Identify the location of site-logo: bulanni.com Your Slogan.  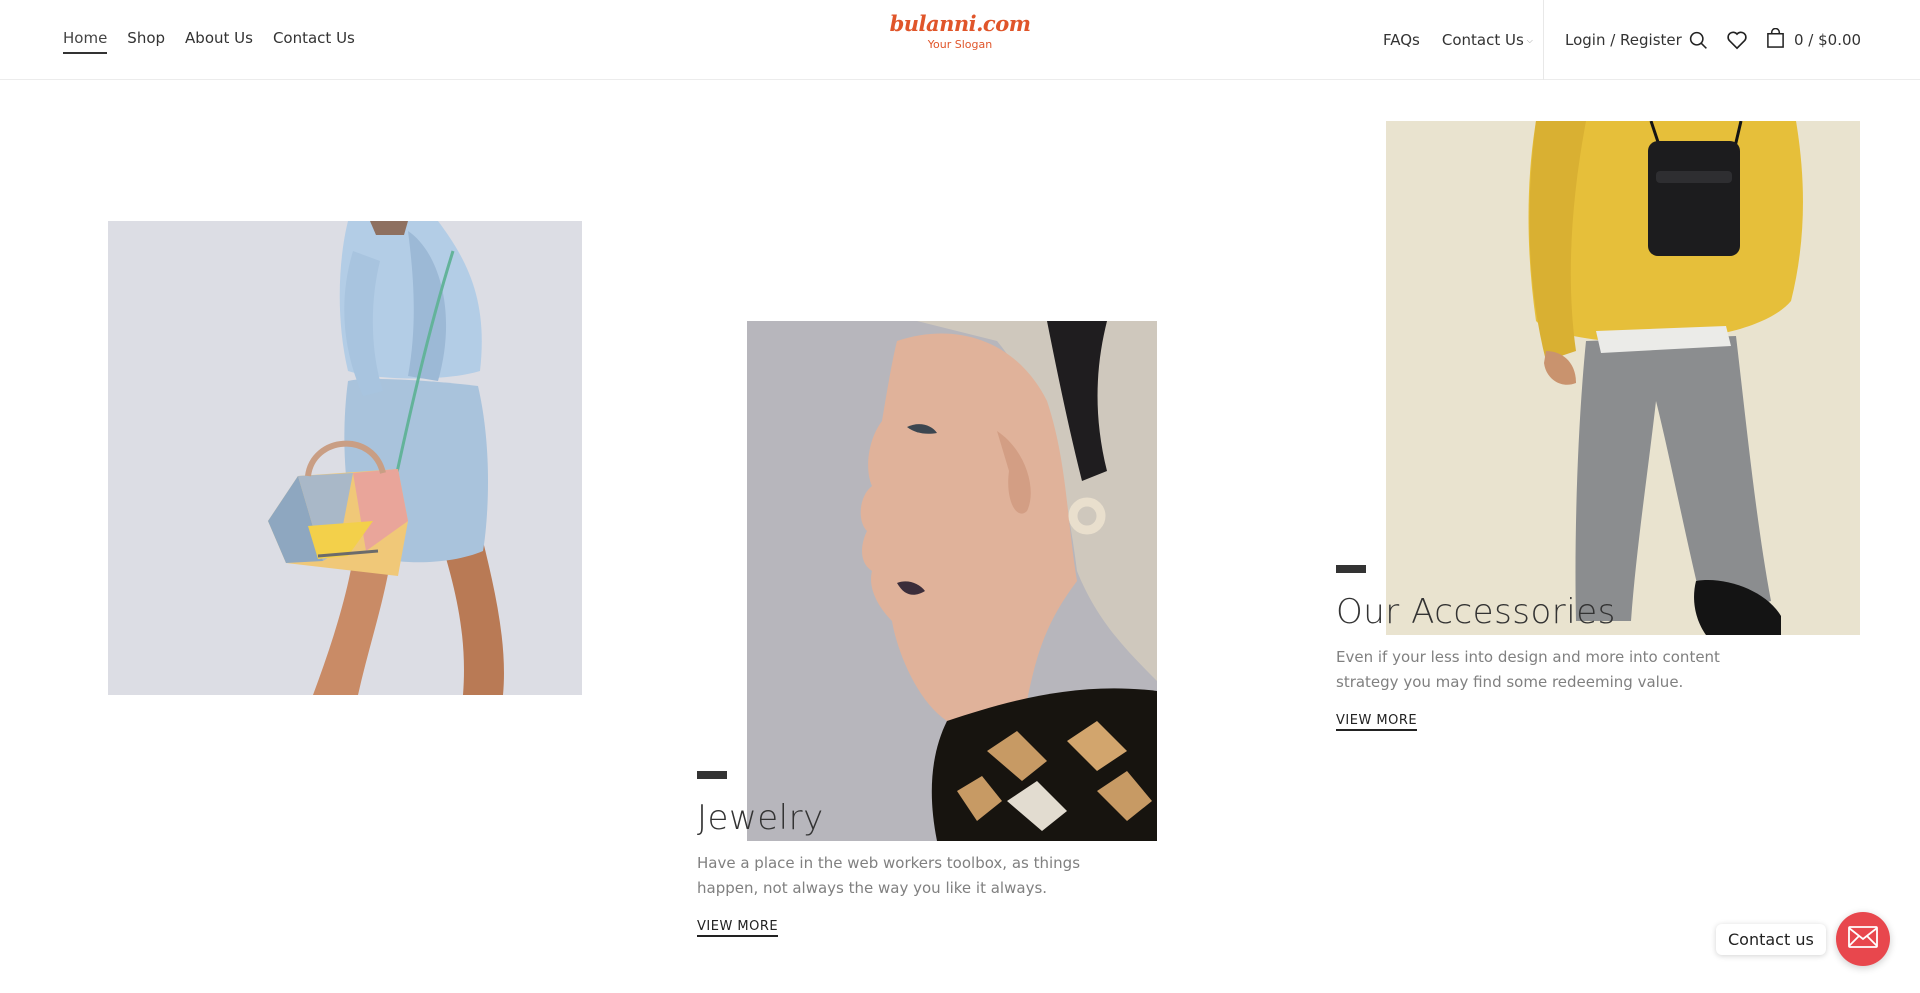
(960, 32).